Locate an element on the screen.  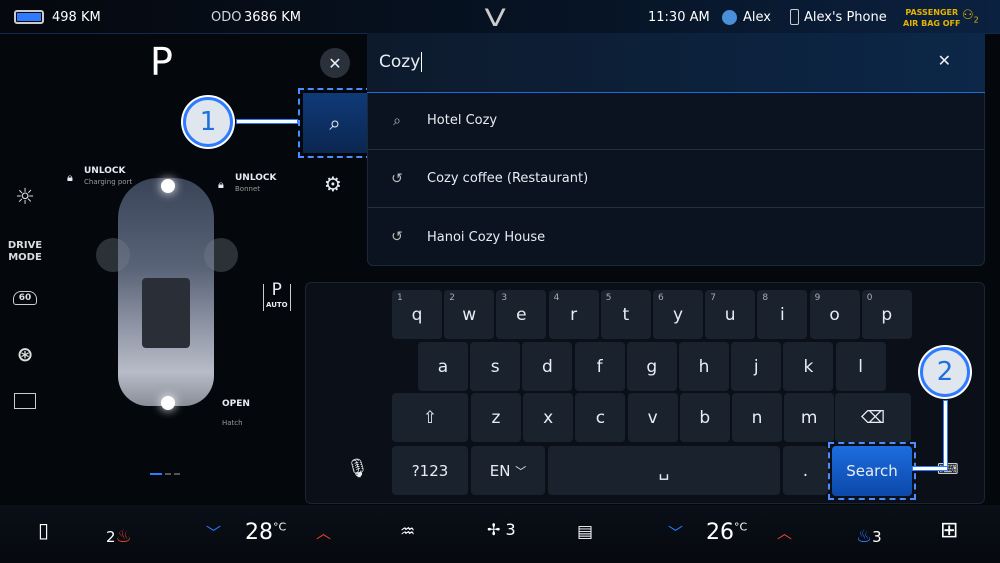
gear-indicator: P is located at coordinates (161, 62).